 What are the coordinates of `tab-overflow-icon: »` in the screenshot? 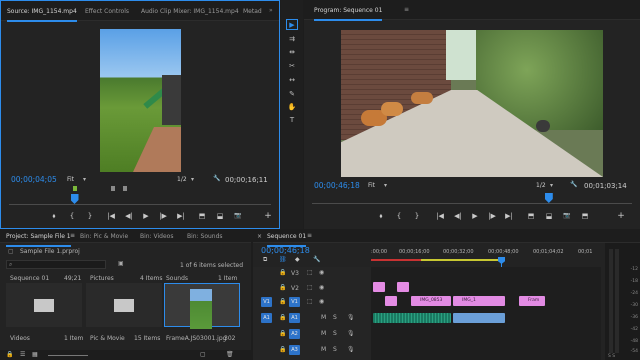 It's located at (271, 10).